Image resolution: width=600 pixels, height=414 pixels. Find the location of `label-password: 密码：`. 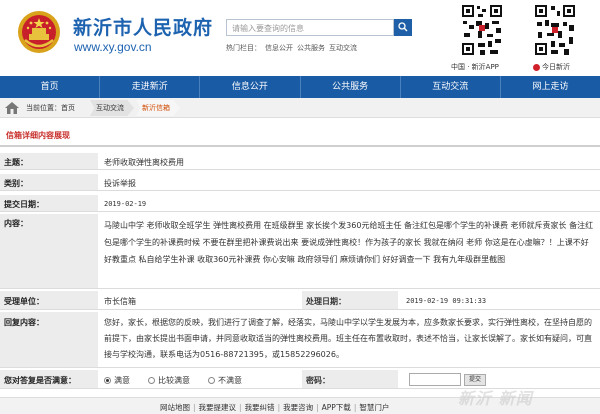

label-password: 密码： is located at coordinates (350, 379).